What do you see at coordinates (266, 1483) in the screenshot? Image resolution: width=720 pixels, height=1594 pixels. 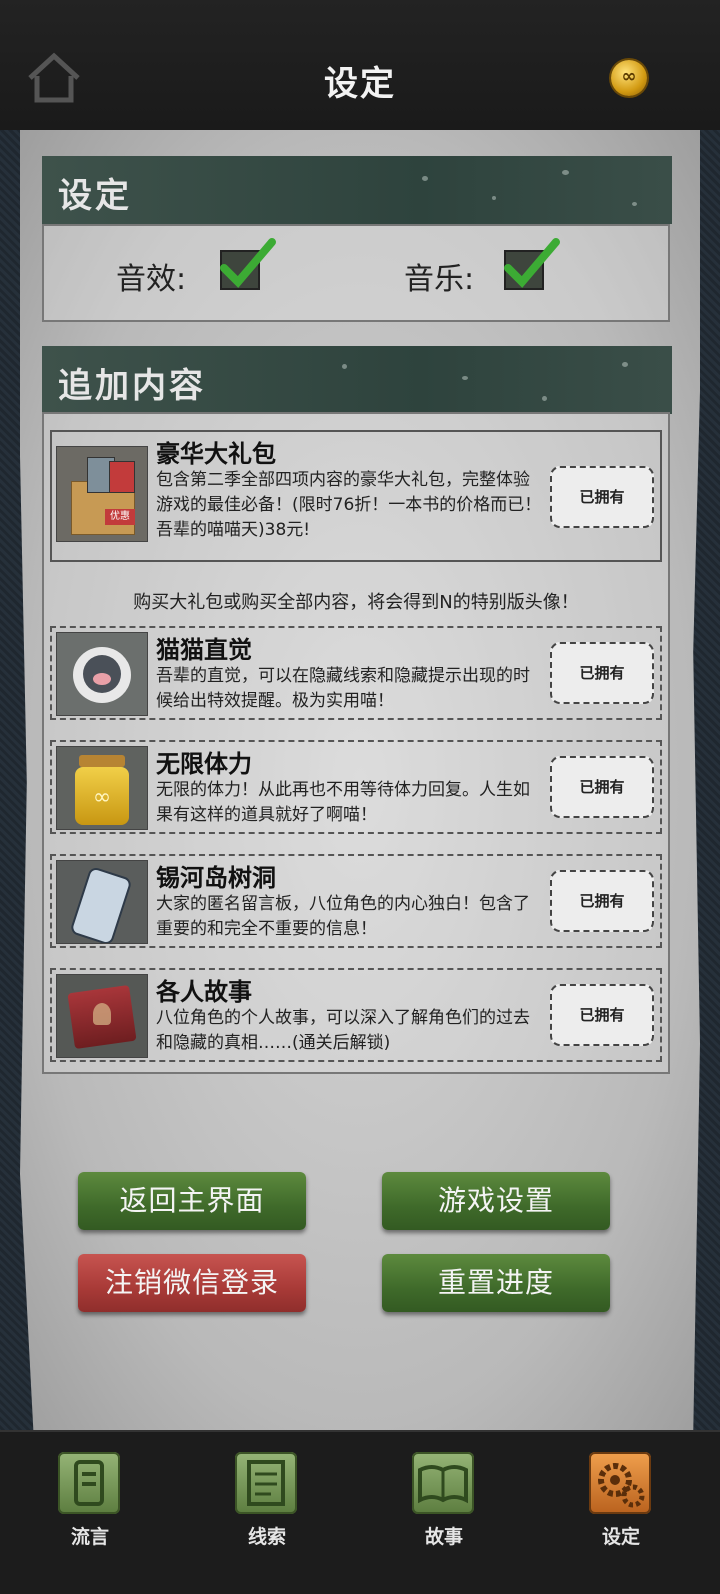 I see `notepad-icon` at bounding box center [266, 1483].